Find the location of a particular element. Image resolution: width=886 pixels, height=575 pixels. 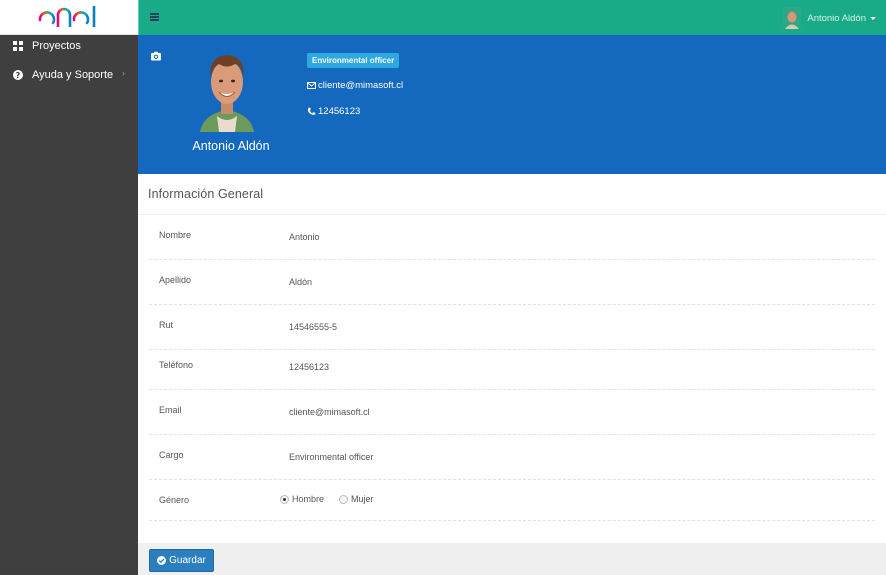

gender-option-mujer: Mujer is located at coordinates (356, 499).